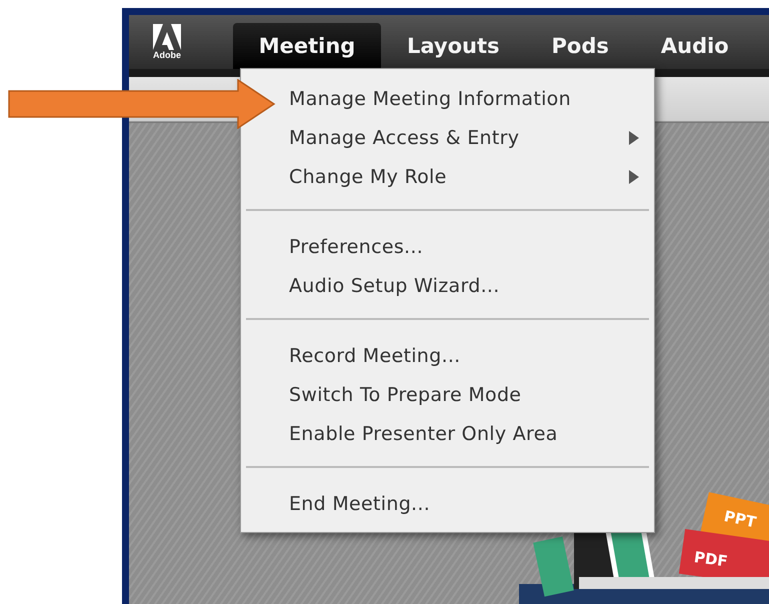 This screenshot has height=604, width=769. What do you see at coordinates (694, 46) in the screenshot?
I see `menu-bar-item: Audio` at bounding box center [694, 46].